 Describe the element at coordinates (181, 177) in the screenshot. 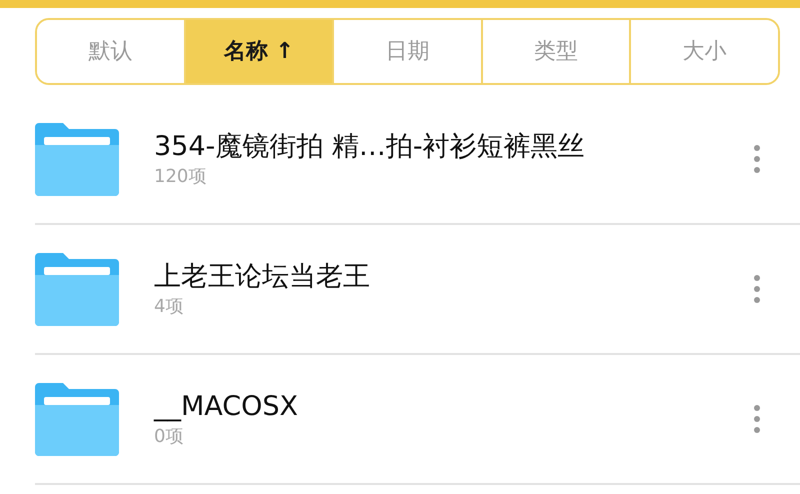

I see `item-count: 120项` at that location.